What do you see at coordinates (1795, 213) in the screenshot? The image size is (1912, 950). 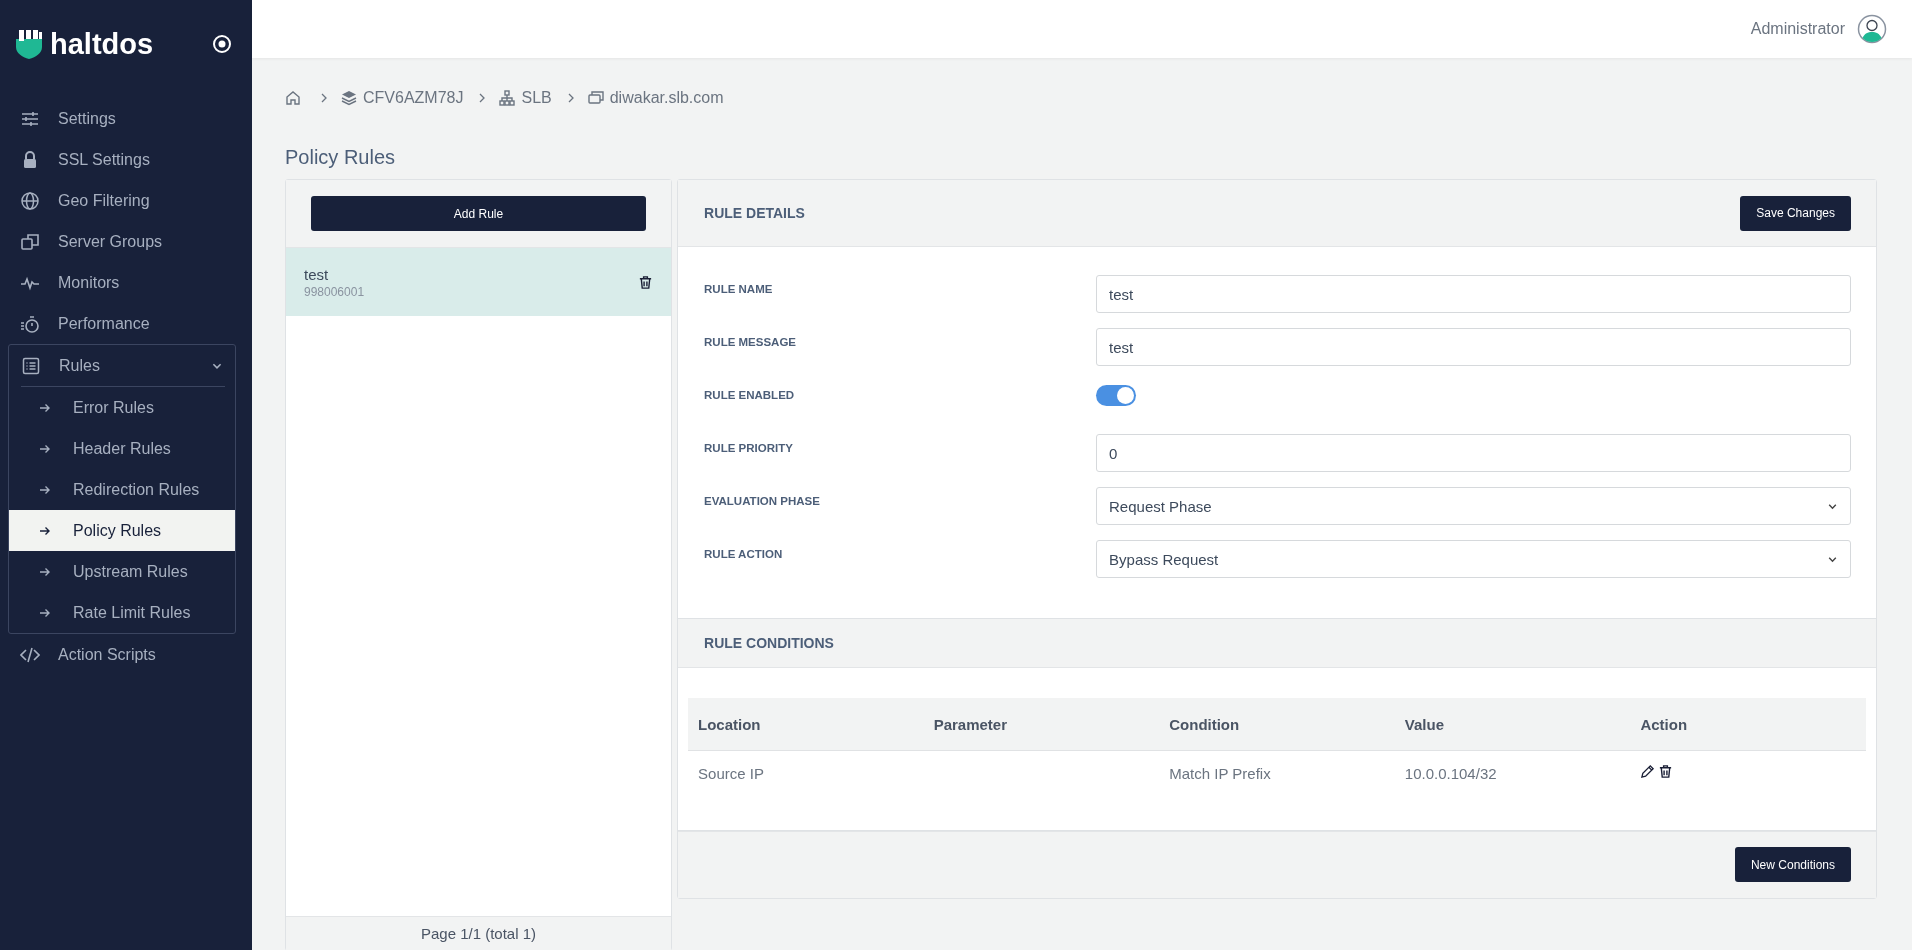 I see `save-changes-button: Save Changes` at bounding box center [1795, 213].